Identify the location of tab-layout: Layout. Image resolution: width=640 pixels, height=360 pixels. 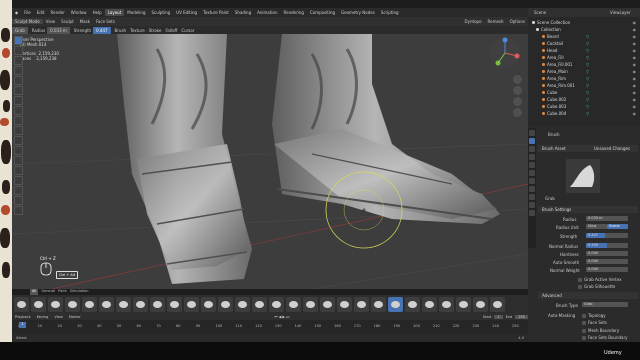
(114, 12).